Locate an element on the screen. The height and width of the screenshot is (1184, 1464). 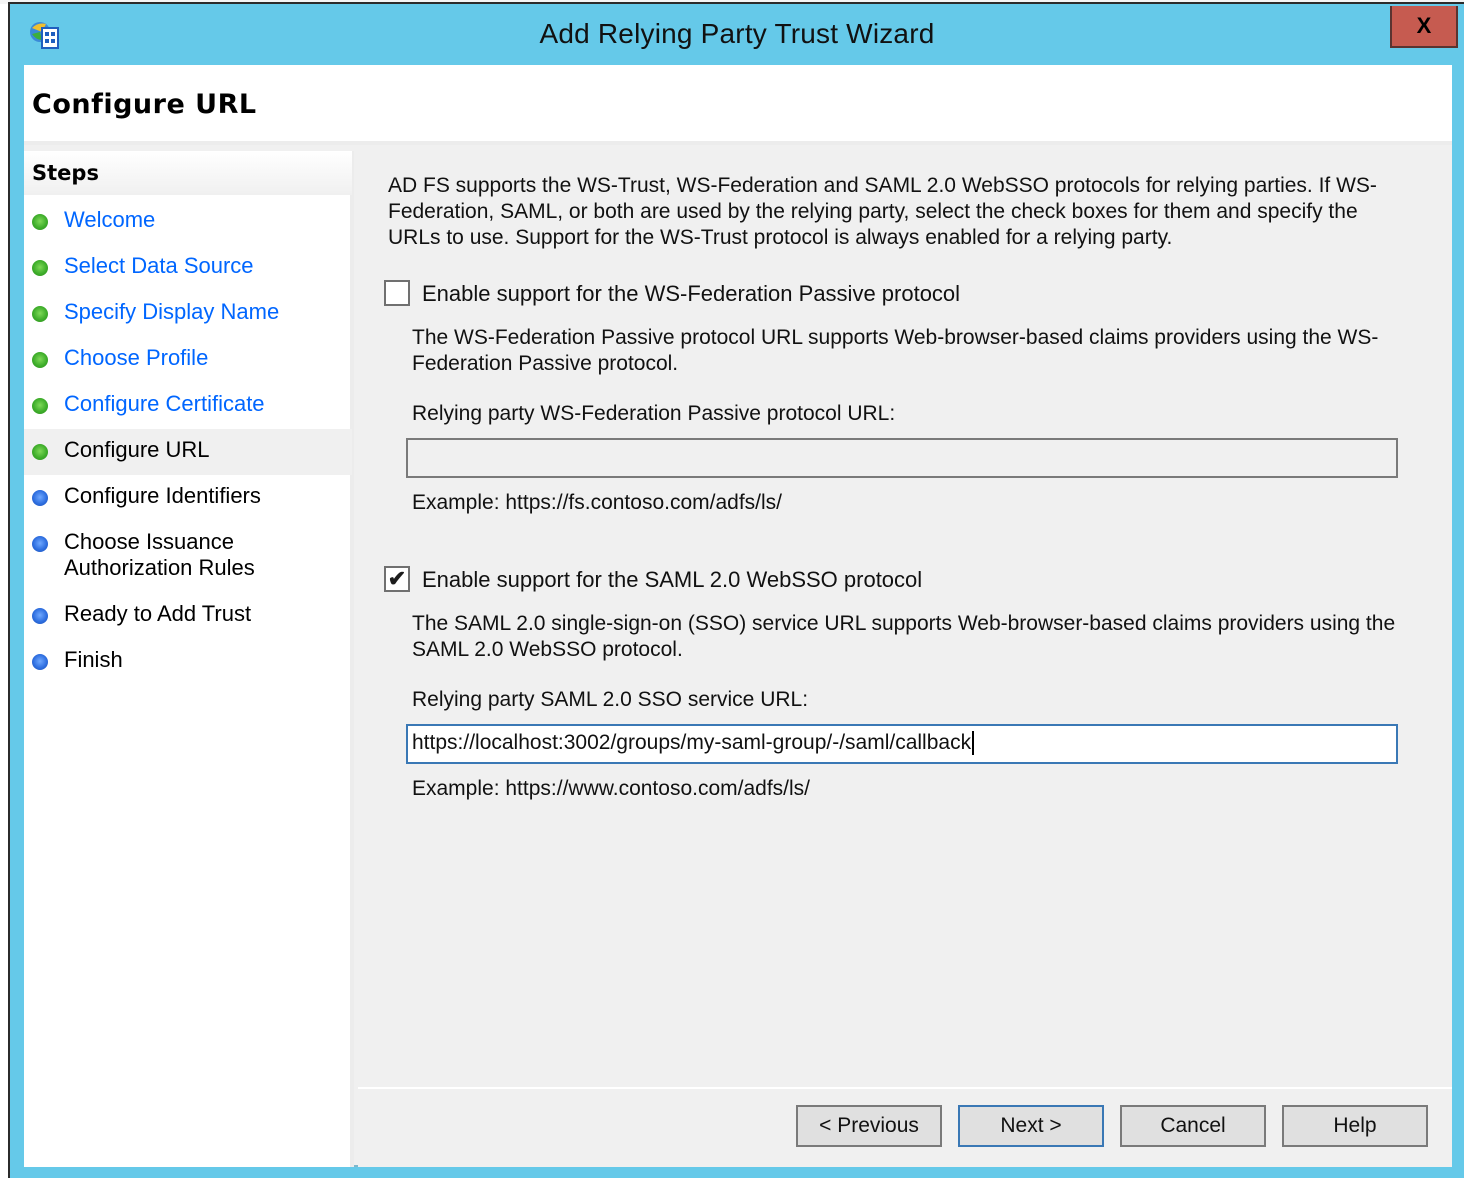
step-label: Select Data Source is located at coordinates (159, 266).